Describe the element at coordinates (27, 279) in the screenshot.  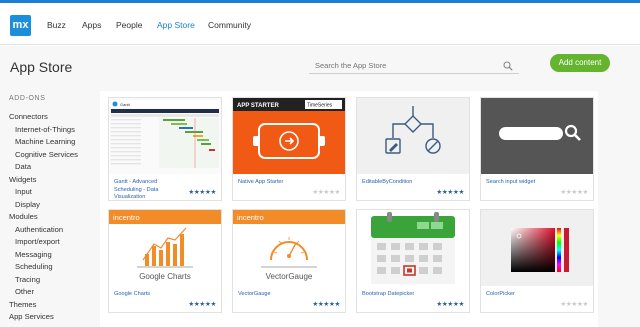
I see `sidebar-item-tracing: Tracing` at that location.